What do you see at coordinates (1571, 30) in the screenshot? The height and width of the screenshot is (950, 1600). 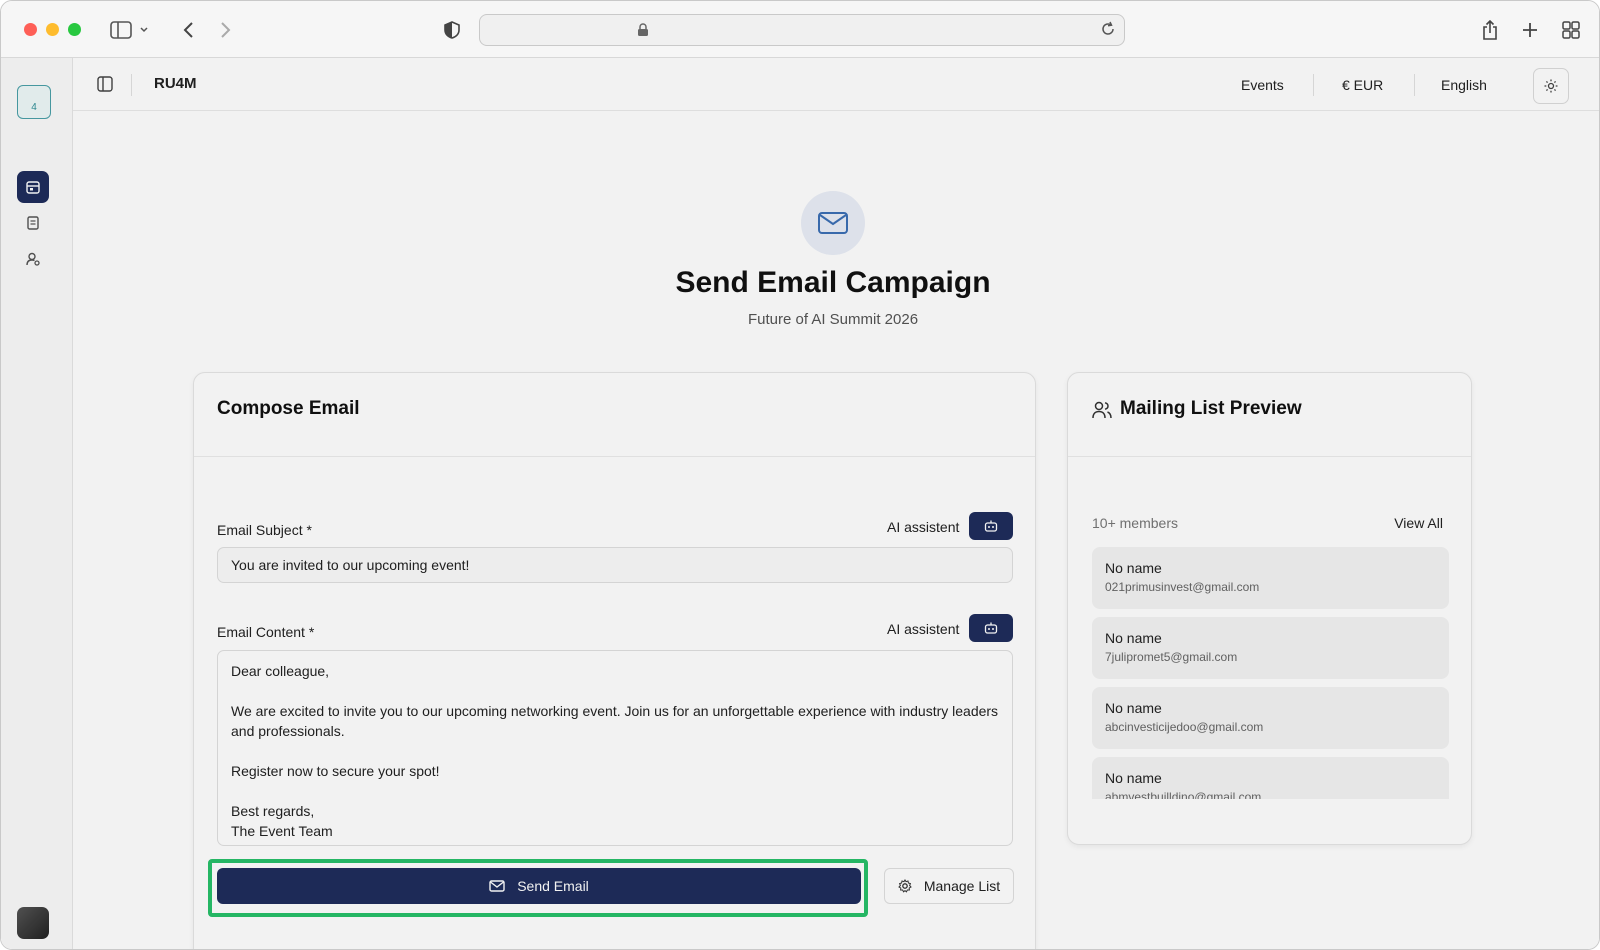 I see `tab-overview-icon` at bounding box center [1571, 30].